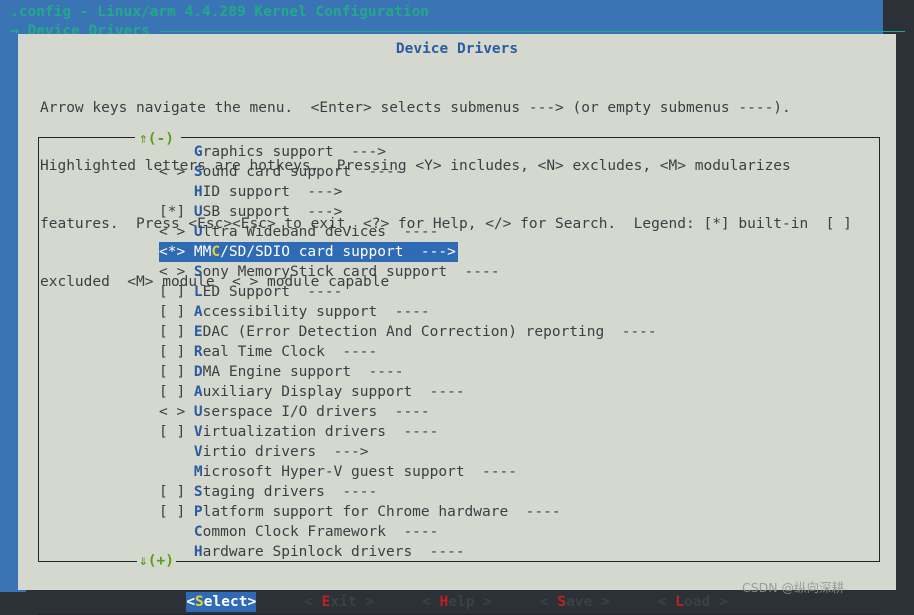 This screenshot has width=914, height=615. What do you see at coordinates (198, 472) in the screenshot?
I see `menu-item-hotkey: M` at bounding box center [198, 472].